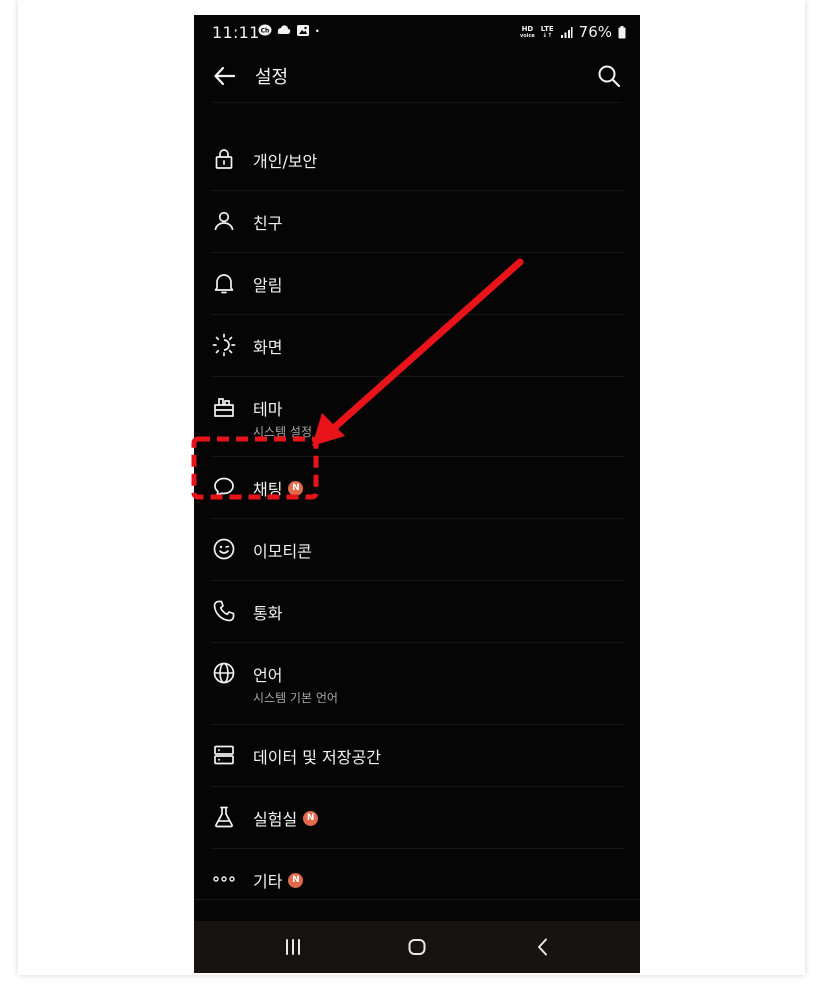 This screenshot has height=999, width=823. What do you see at coordinates (295, 432) in the screenshot?
I see `menu-item-sublabel: 시스템 설정 모드` at bounding box center [295, 432].